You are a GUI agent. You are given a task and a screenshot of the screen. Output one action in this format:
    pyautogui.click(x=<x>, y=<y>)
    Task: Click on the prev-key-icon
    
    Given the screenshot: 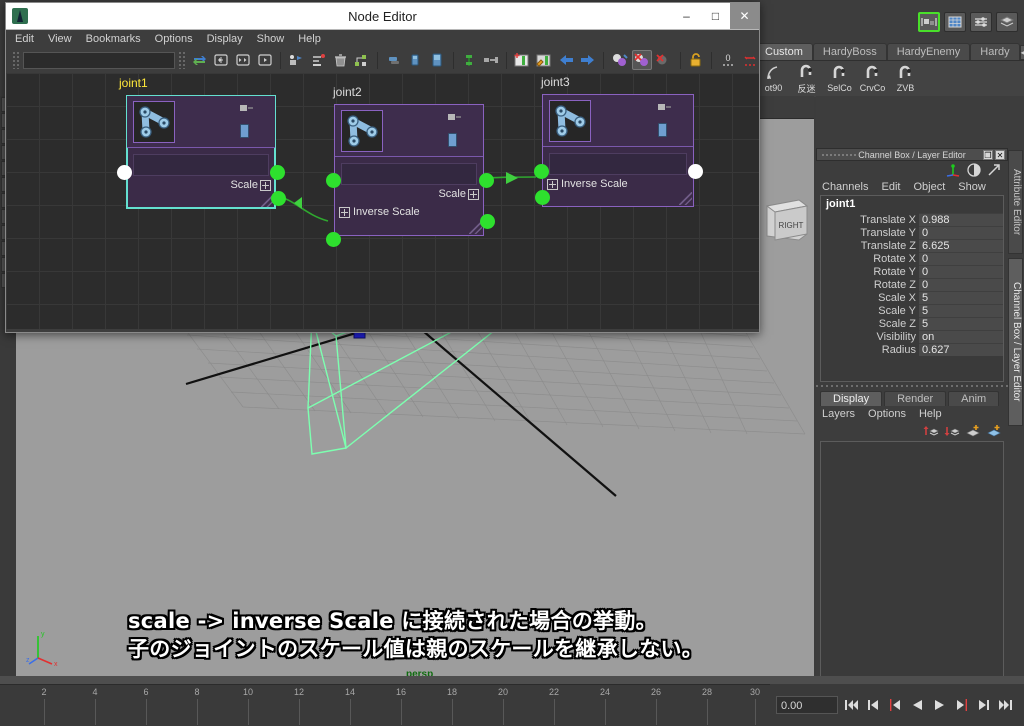 What is the action you would take?
    pyautogui.click(x=895, y=705)
    